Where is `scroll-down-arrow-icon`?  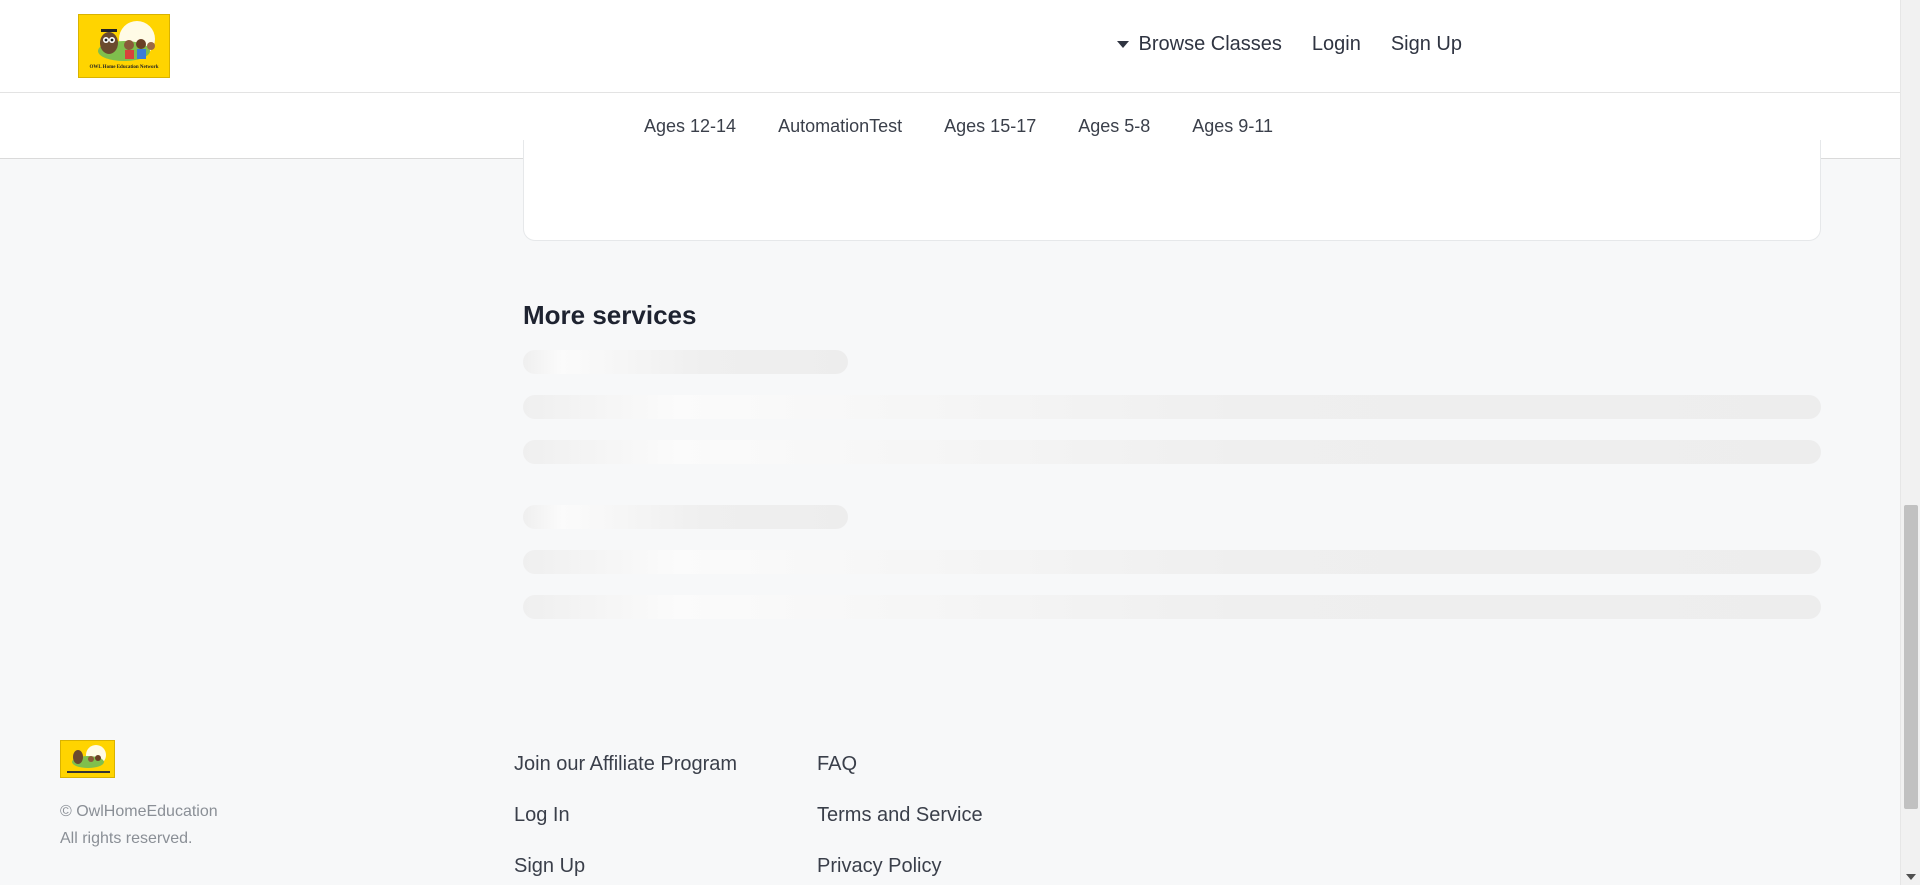
scroll-down-arrow-icon is located at coordinates (1911, 877).